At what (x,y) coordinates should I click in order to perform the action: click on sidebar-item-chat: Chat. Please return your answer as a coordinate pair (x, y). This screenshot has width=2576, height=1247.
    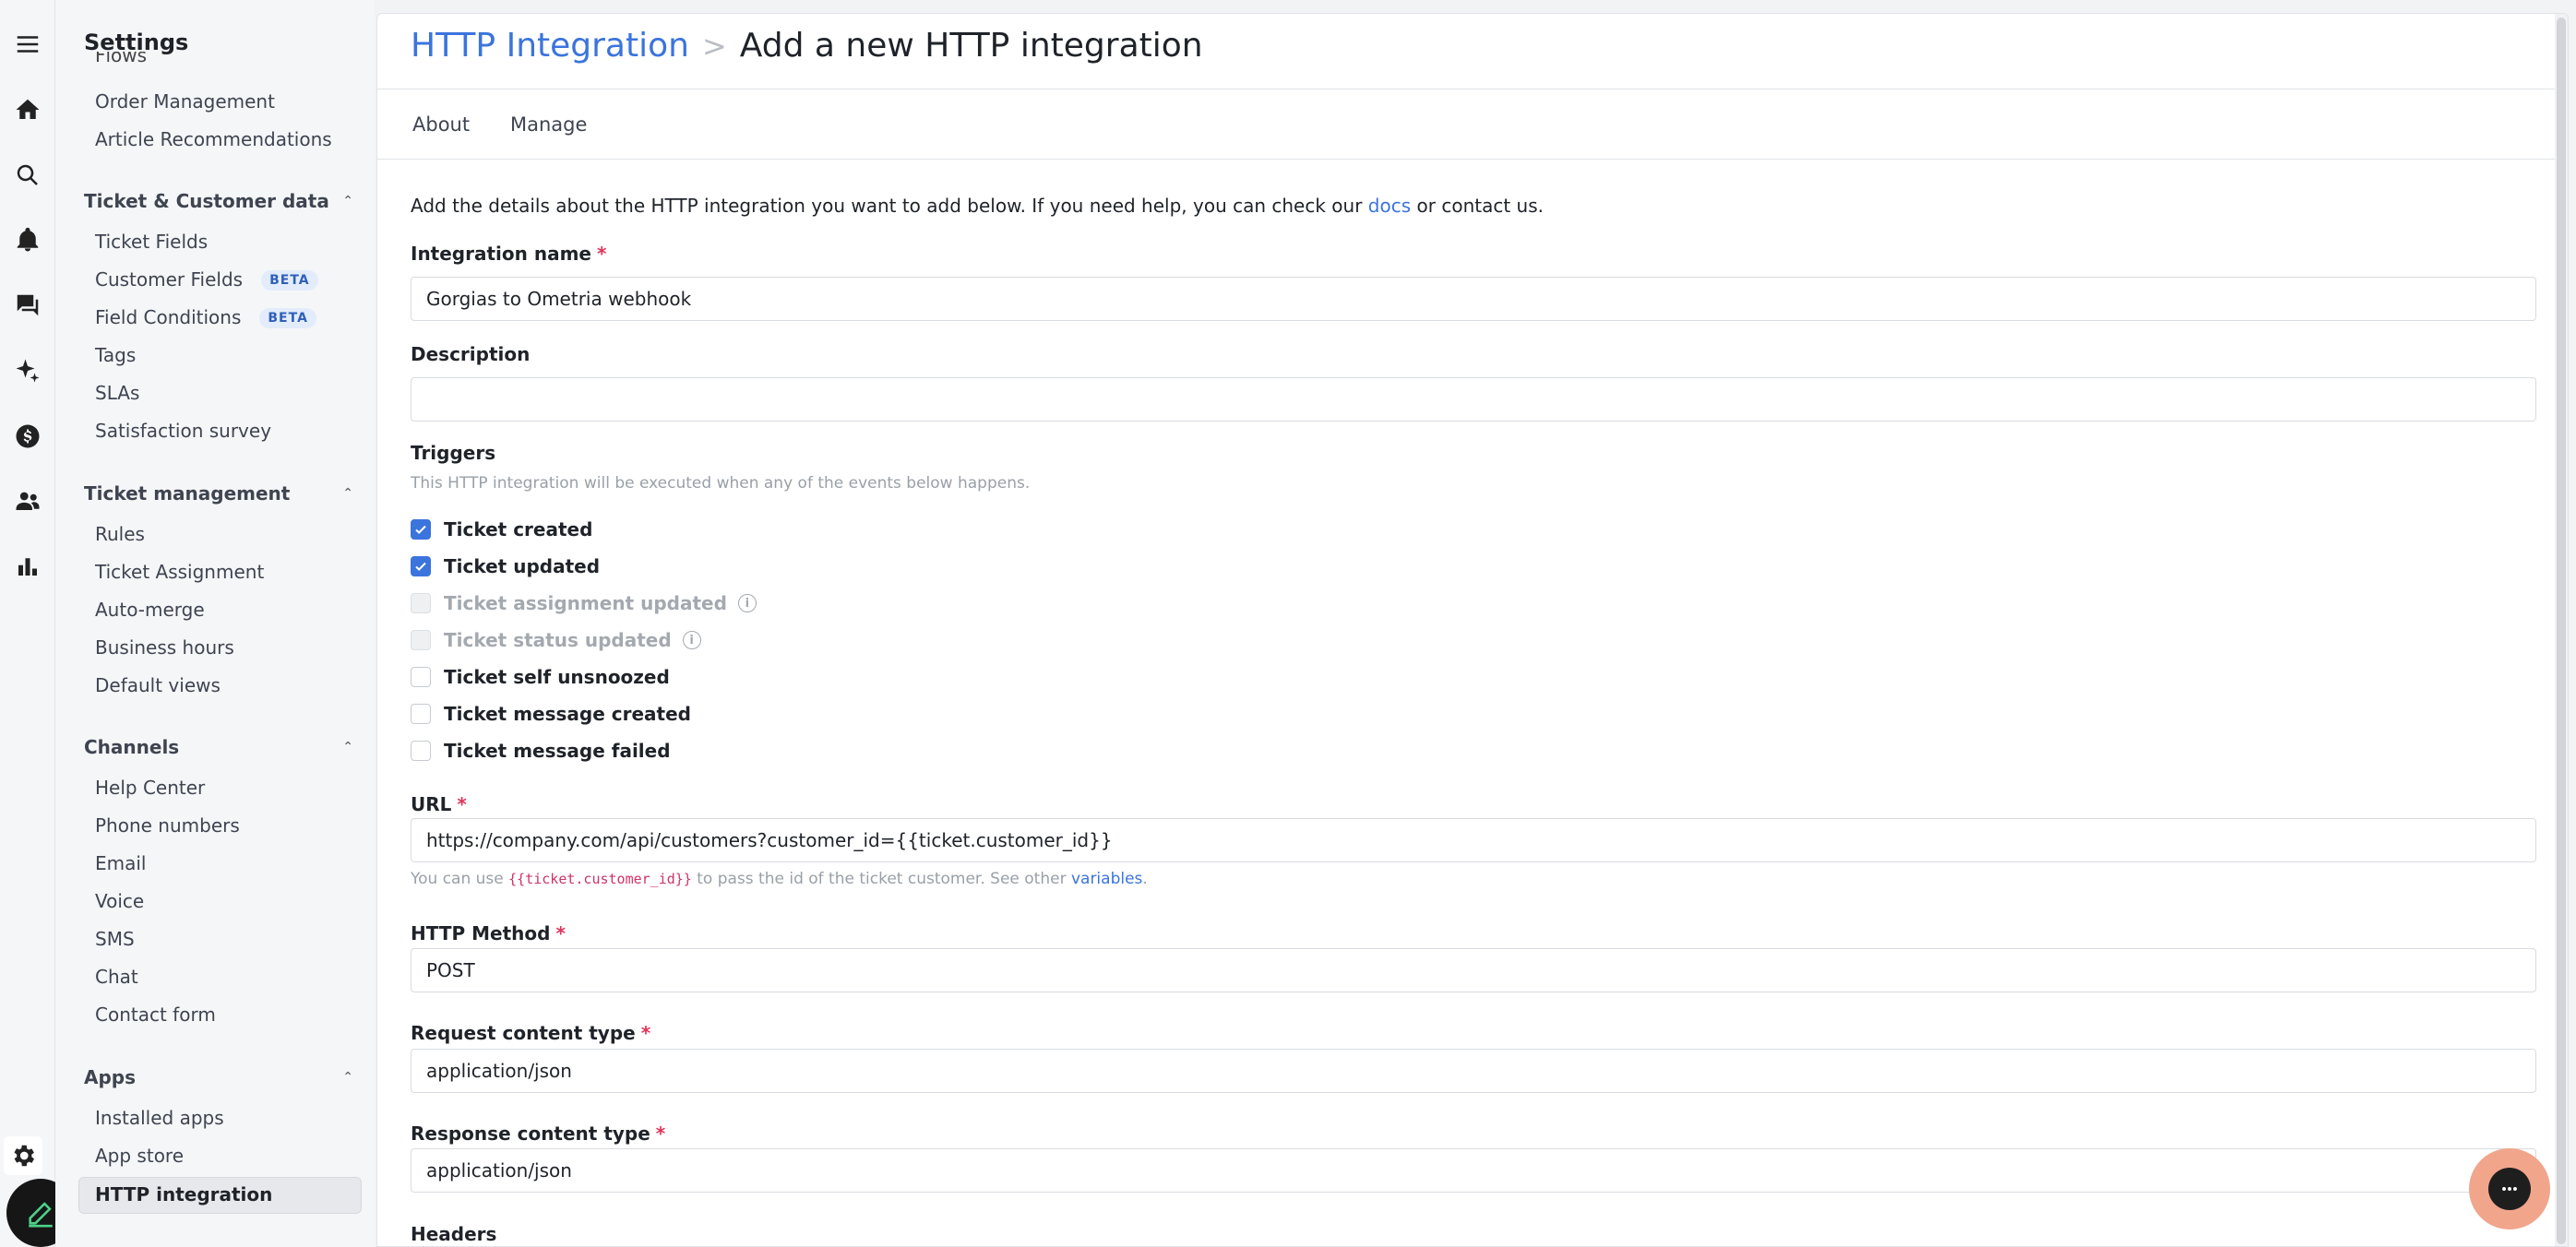
    Looking at the image, I should click on (117, 977).